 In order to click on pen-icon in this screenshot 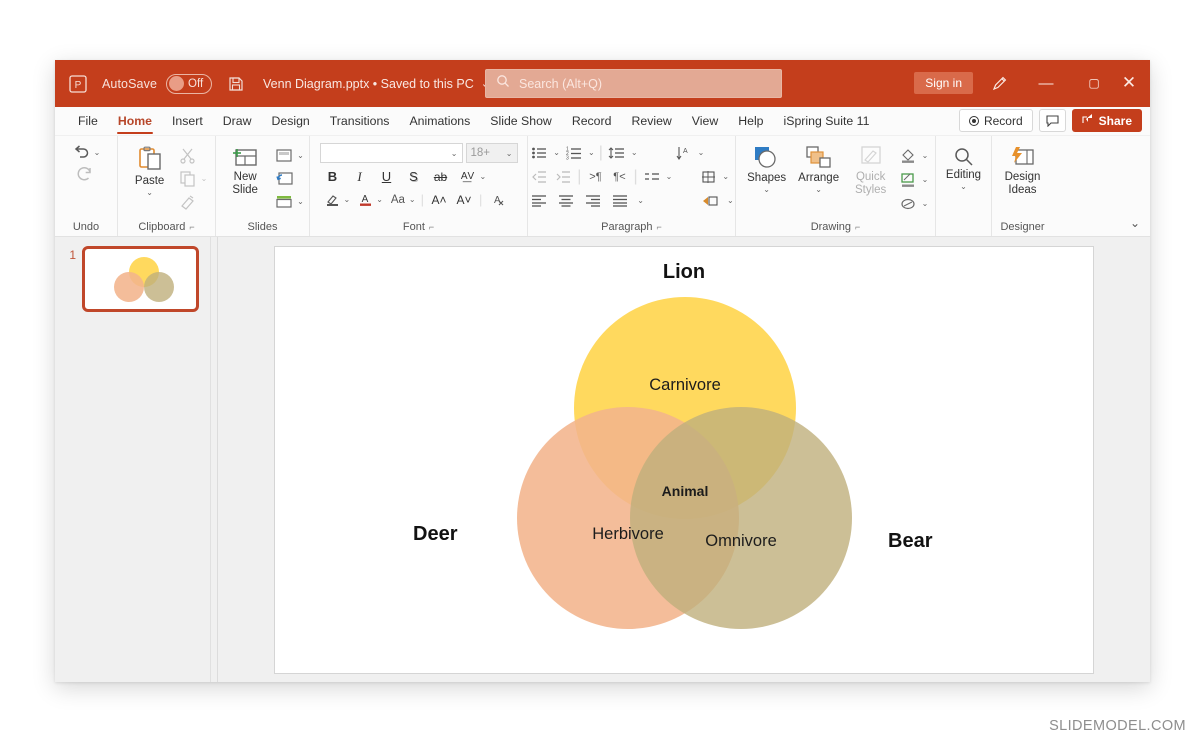, I will do `click(999, 83)`.